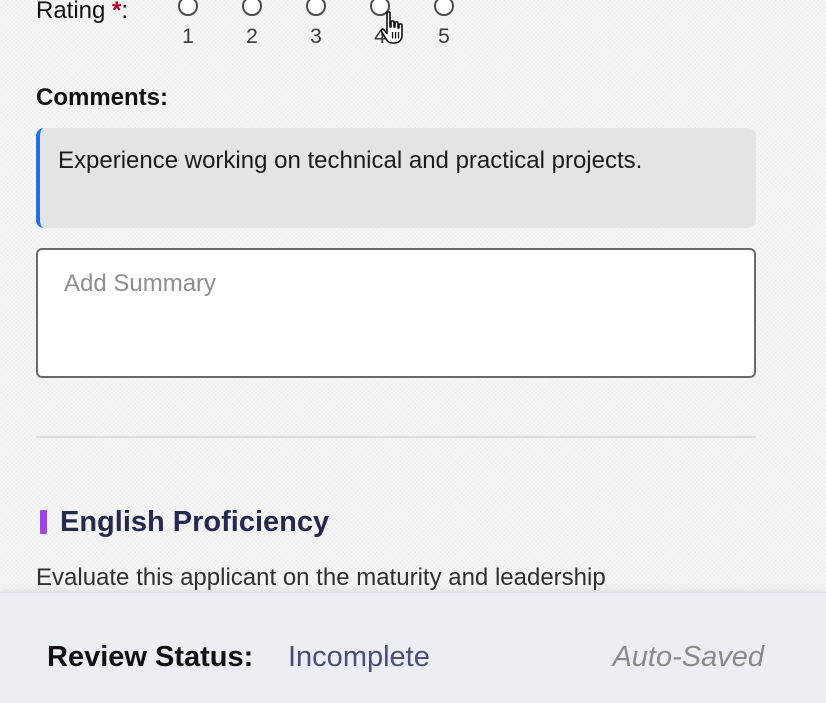 The image size is (826, 703). I want to click on section-title: English Proficiency, so click(195, 522).